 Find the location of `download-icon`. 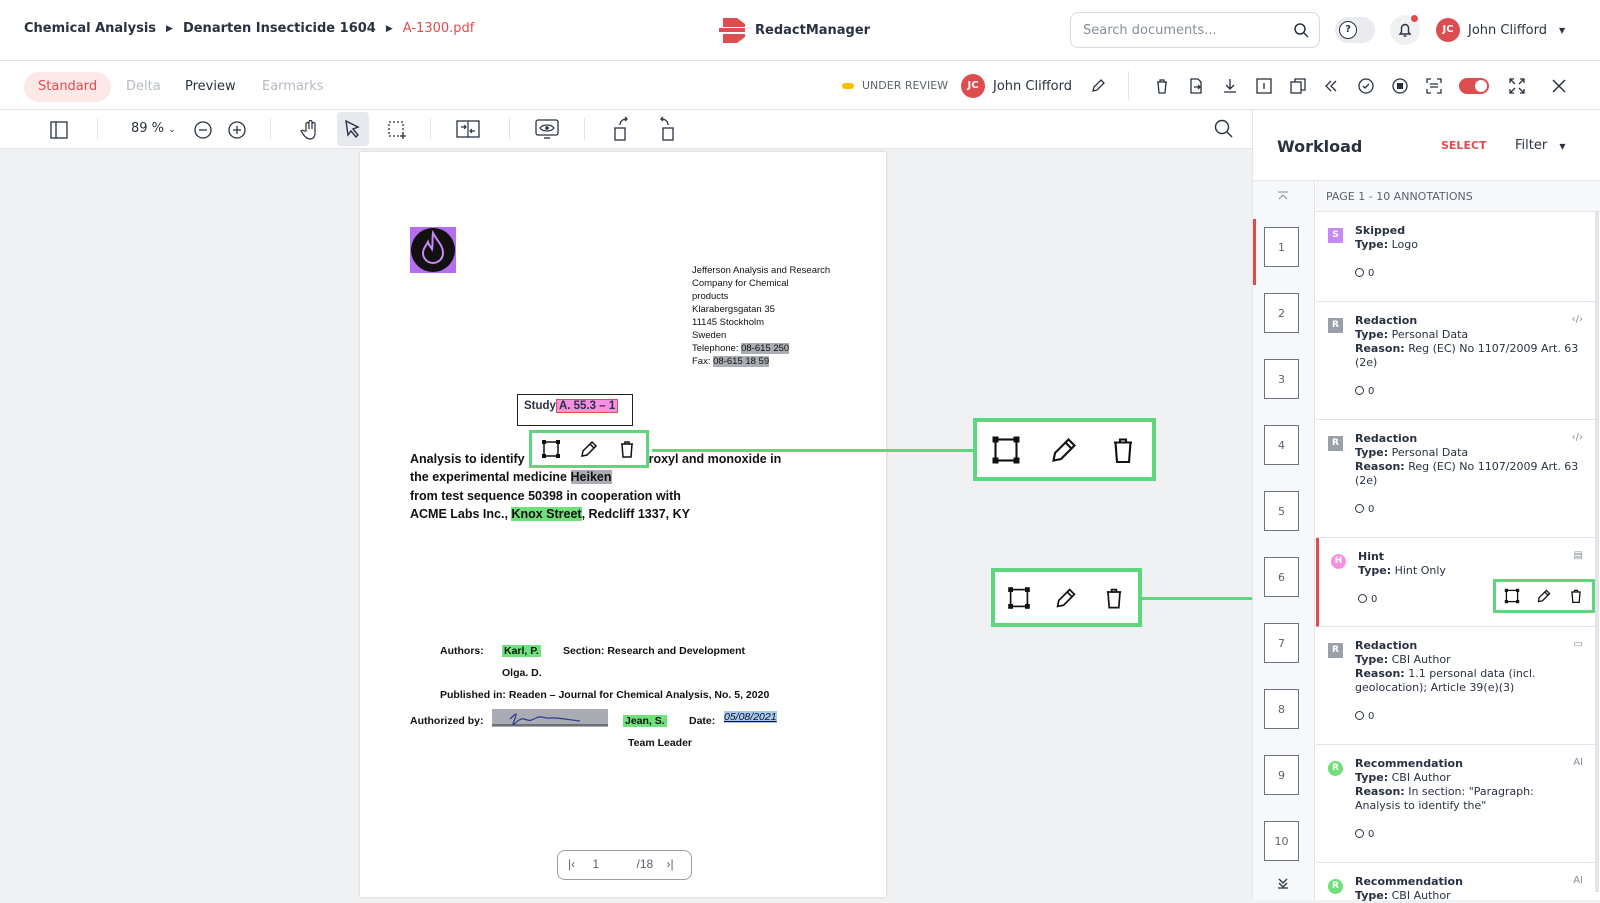

download-icon is located at coordinates (1230, 86).